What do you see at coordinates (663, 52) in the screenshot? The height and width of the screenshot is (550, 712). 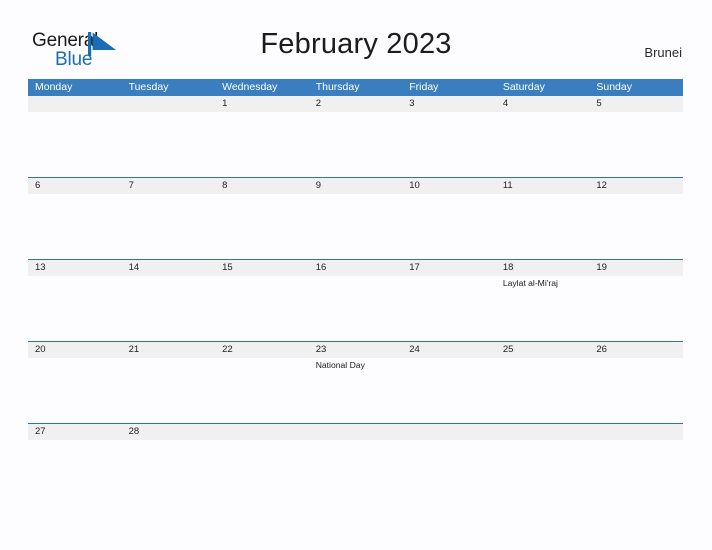 I see `country-label: Brunei` at bounding box center [663, 52].